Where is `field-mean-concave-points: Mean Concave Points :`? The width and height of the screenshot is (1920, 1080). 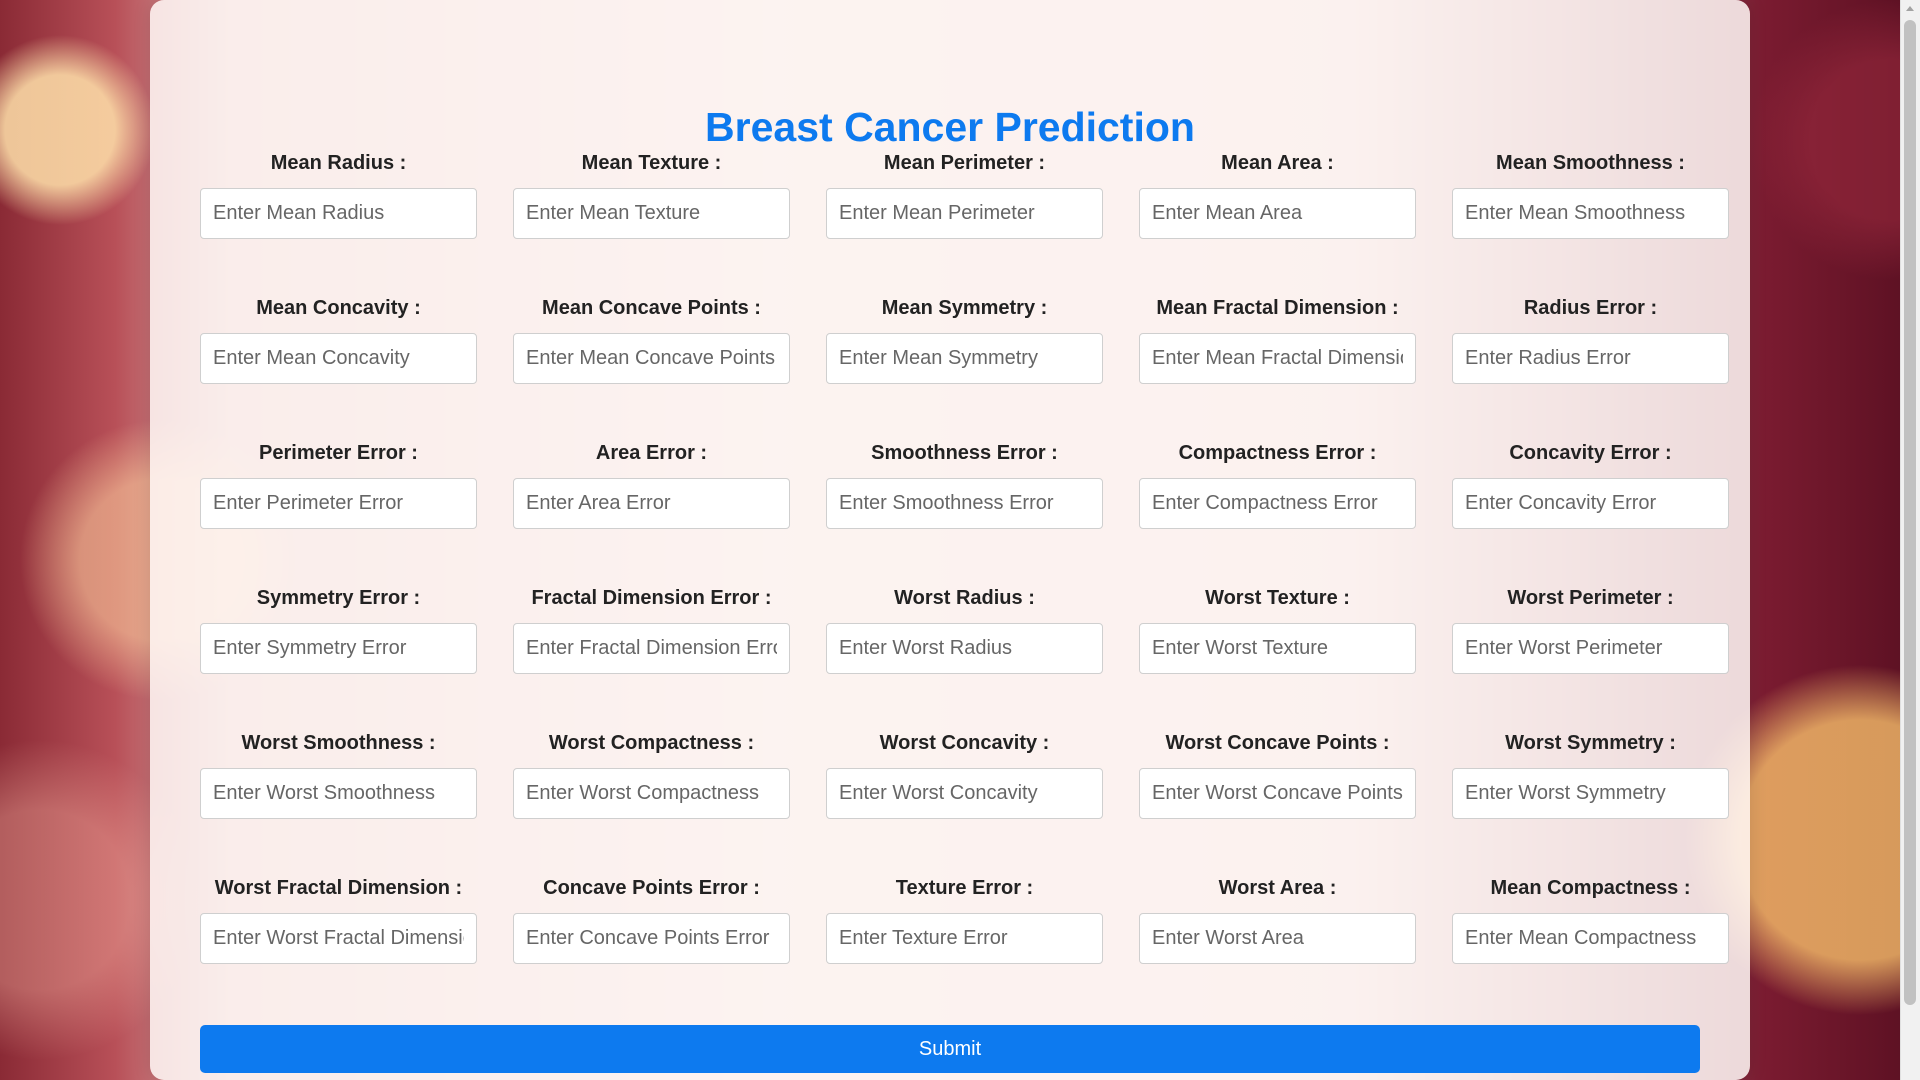 field-mean-concave-points: Mean Concave Points : is located at coordinates (651, 367).